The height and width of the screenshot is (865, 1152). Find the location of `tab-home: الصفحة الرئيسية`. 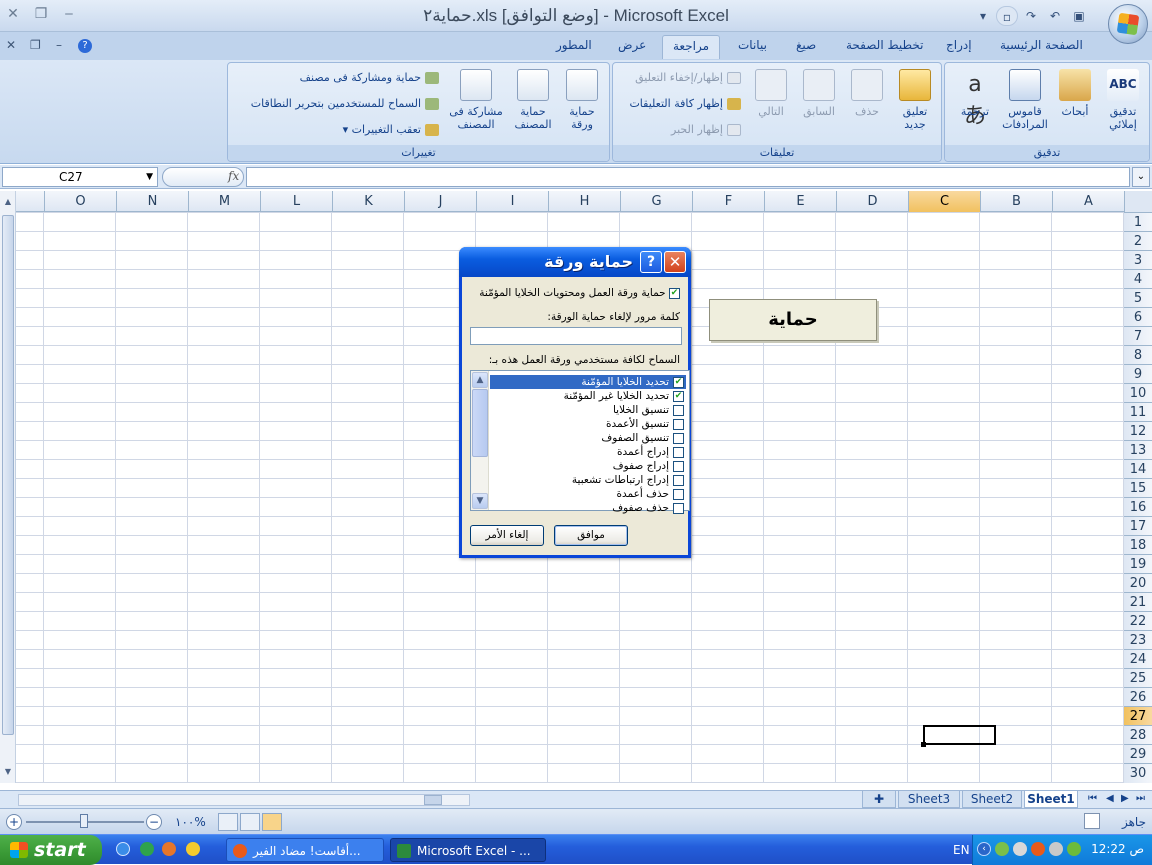

tab-home: الصفحة الرئيسية is located at coordinates (1041, 45).